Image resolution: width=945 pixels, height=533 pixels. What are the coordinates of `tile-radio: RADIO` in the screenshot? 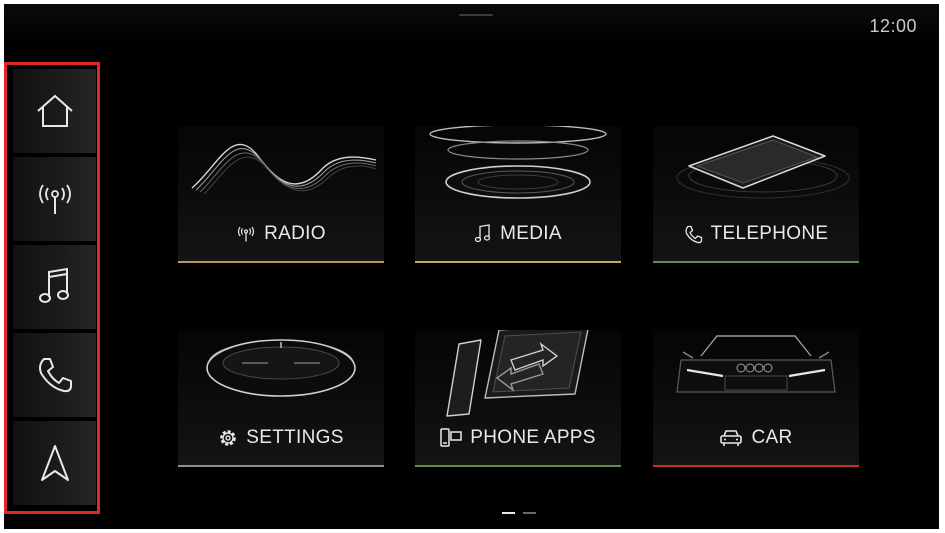 It's located at (281, 194).